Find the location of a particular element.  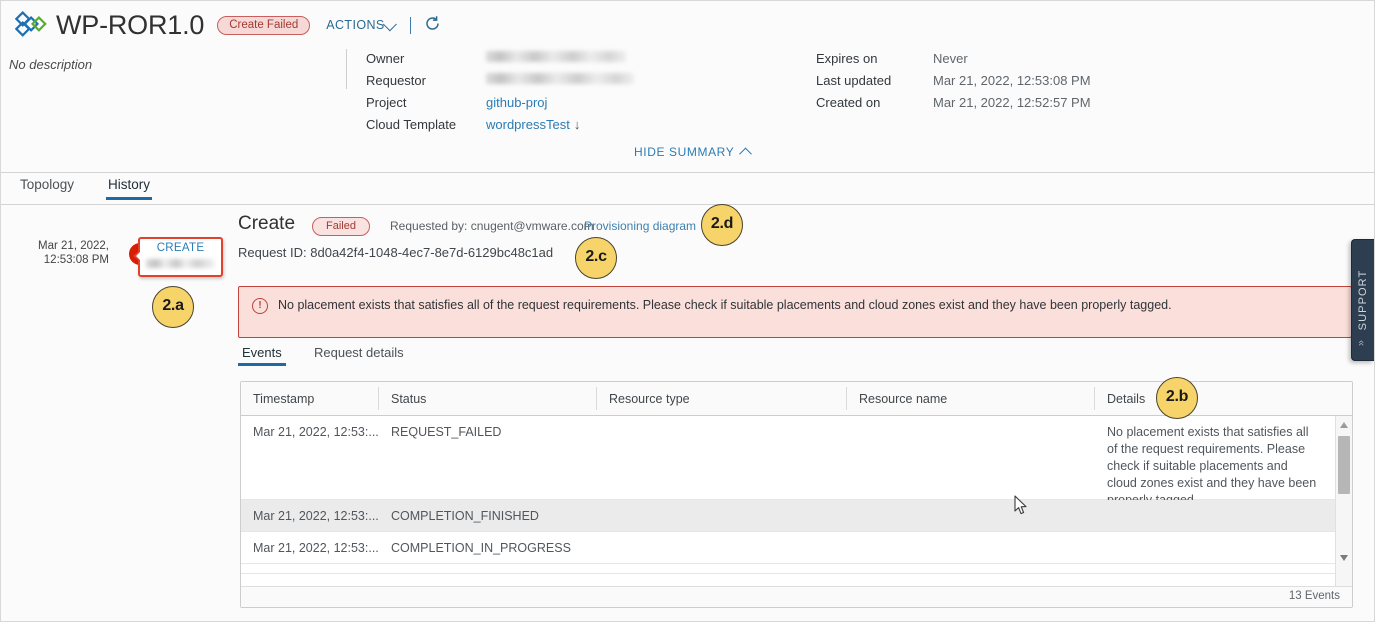

timeline-timestamp-date: Mar 21, 2022, is located at coordinates (73, 246).